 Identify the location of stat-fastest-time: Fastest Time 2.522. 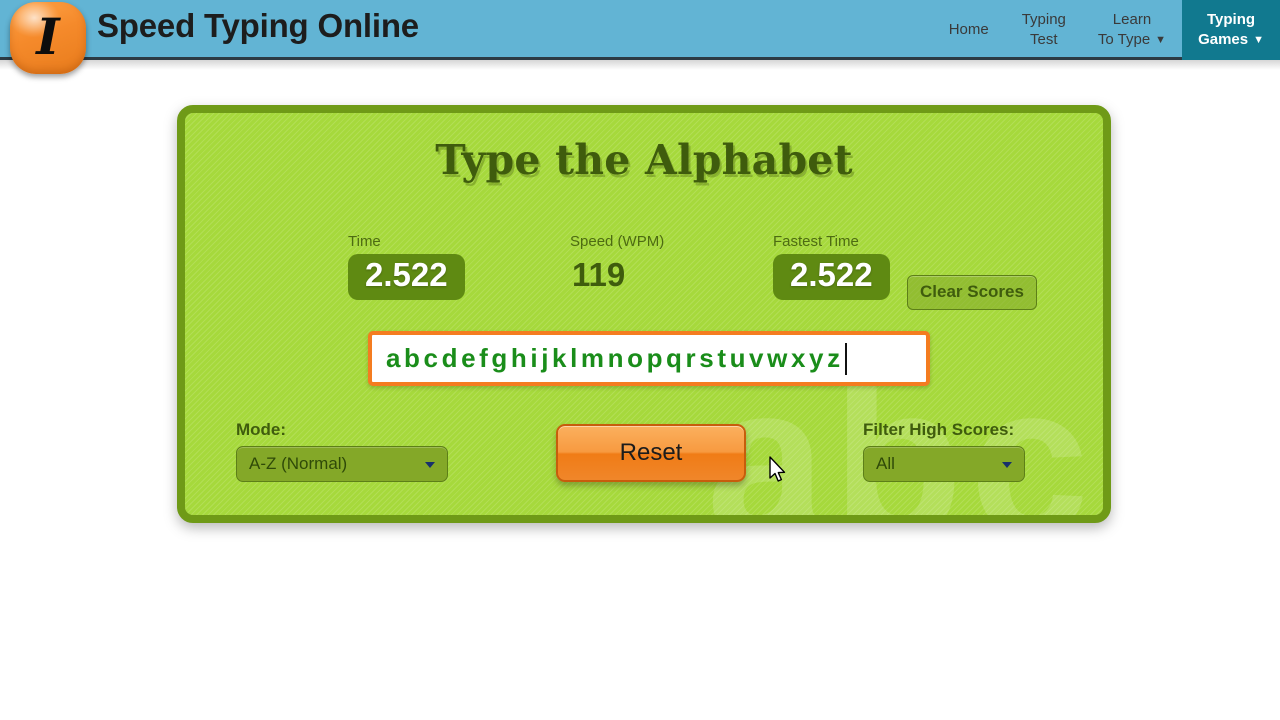
(831, 266).